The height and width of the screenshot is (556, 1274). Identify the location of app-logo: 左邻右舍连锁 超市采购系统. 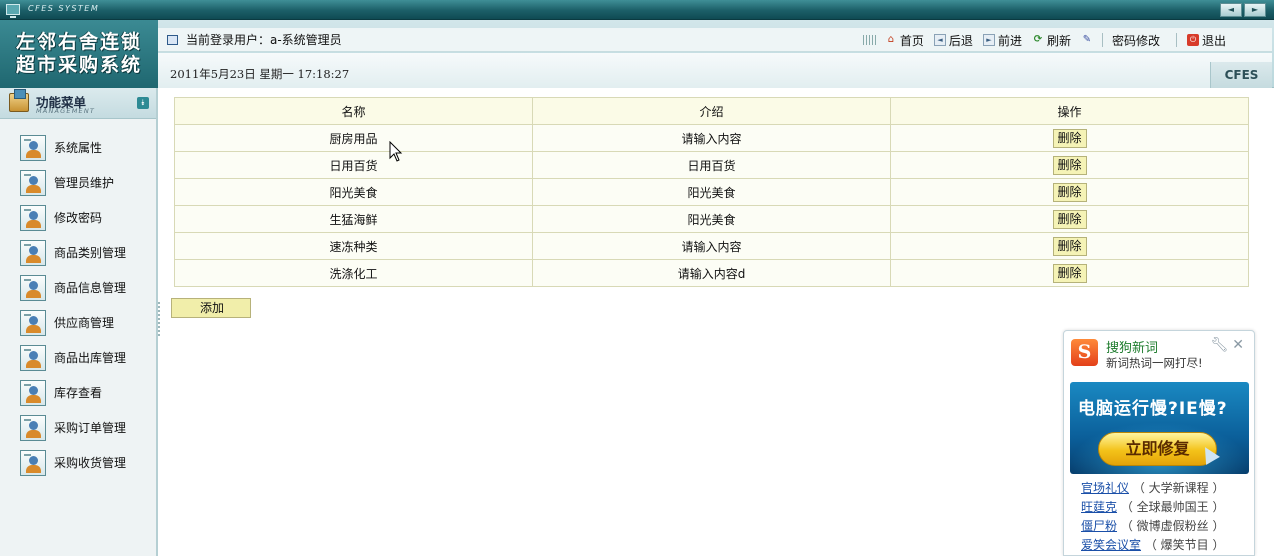
(79, 54).